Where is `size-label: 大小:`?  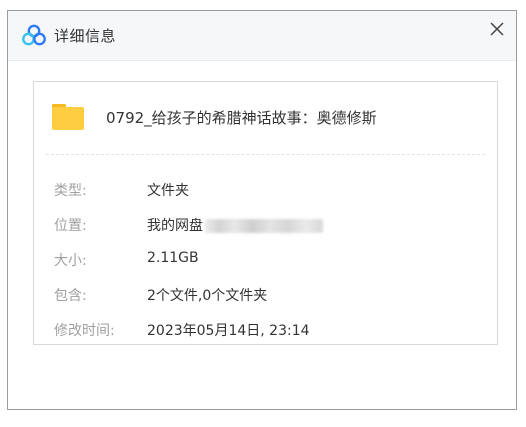
size-label: 大小: is located at coordinates (70, 261).